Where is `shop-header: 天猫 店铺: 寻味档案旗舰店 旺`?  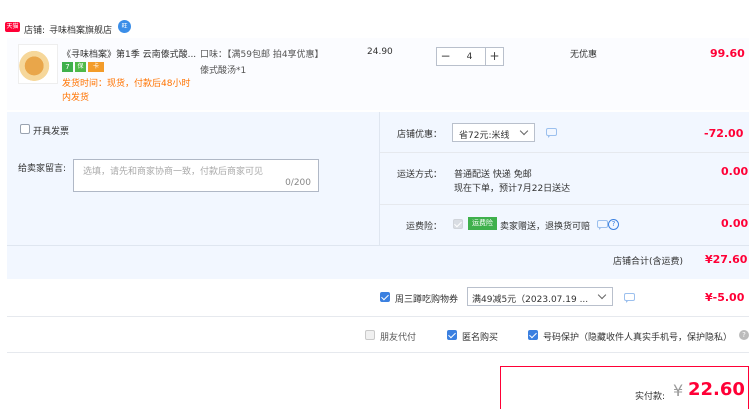
shop-header: 天猫 店铺: 寻味档案旗舰店 旺 is located at coordinates (374, 27).